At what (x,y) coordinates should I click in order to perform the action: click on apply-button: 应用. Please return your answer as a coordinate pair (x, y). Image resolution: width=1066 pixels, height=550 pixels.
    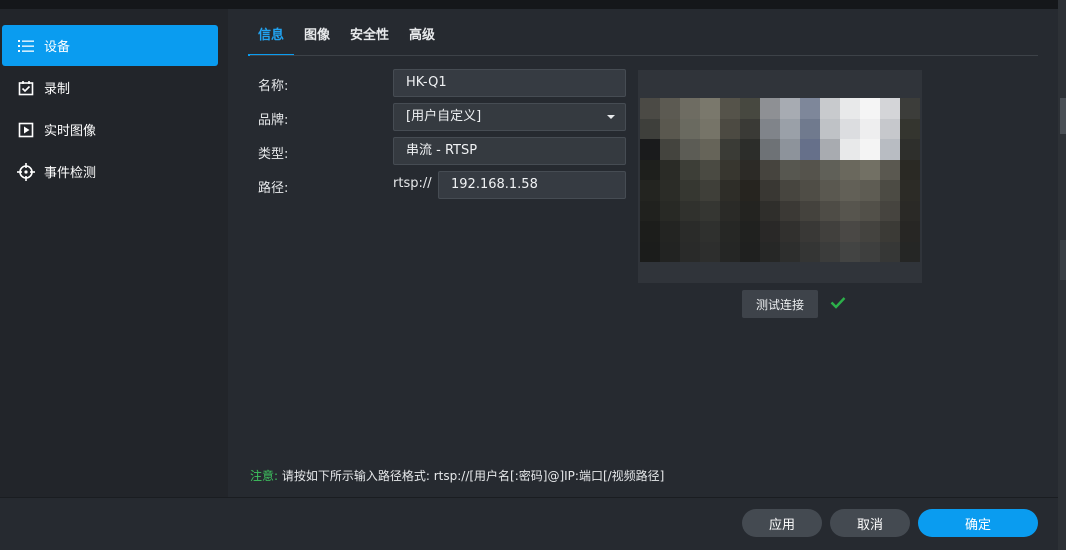
    Looking at the image, I should click on (782, 523).